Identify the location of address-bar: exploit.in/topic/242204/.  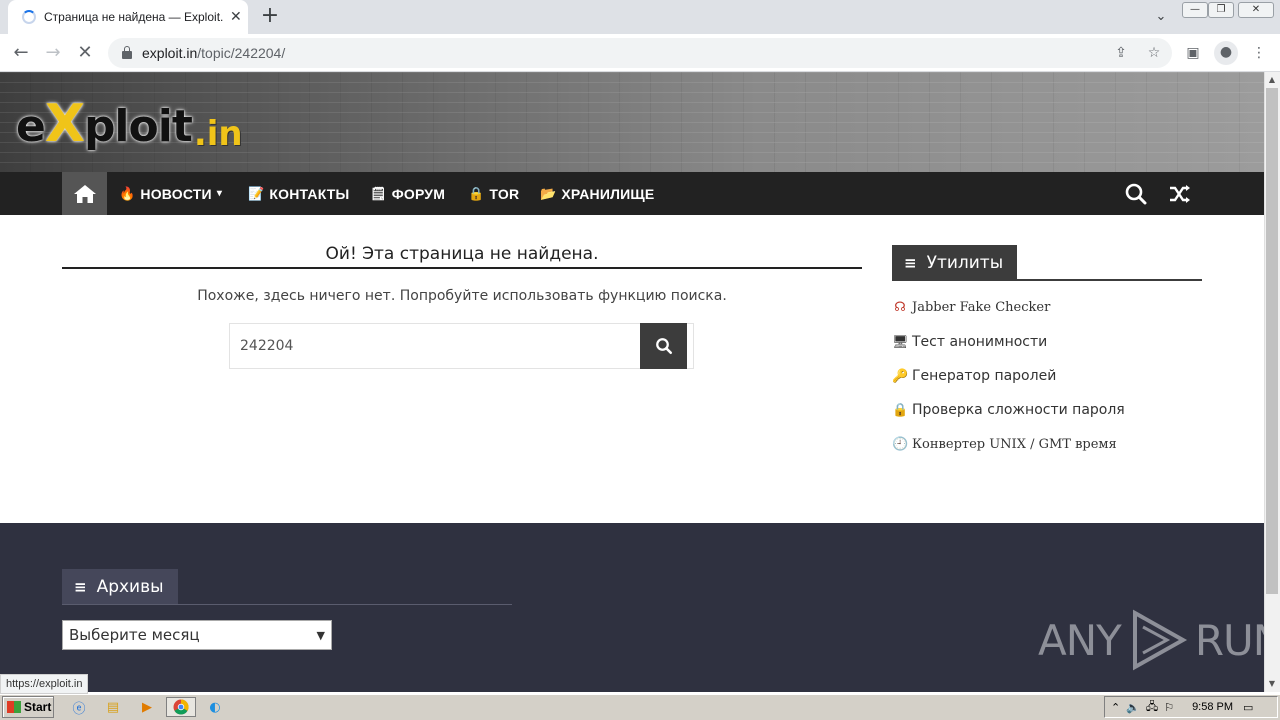
(640, 53).